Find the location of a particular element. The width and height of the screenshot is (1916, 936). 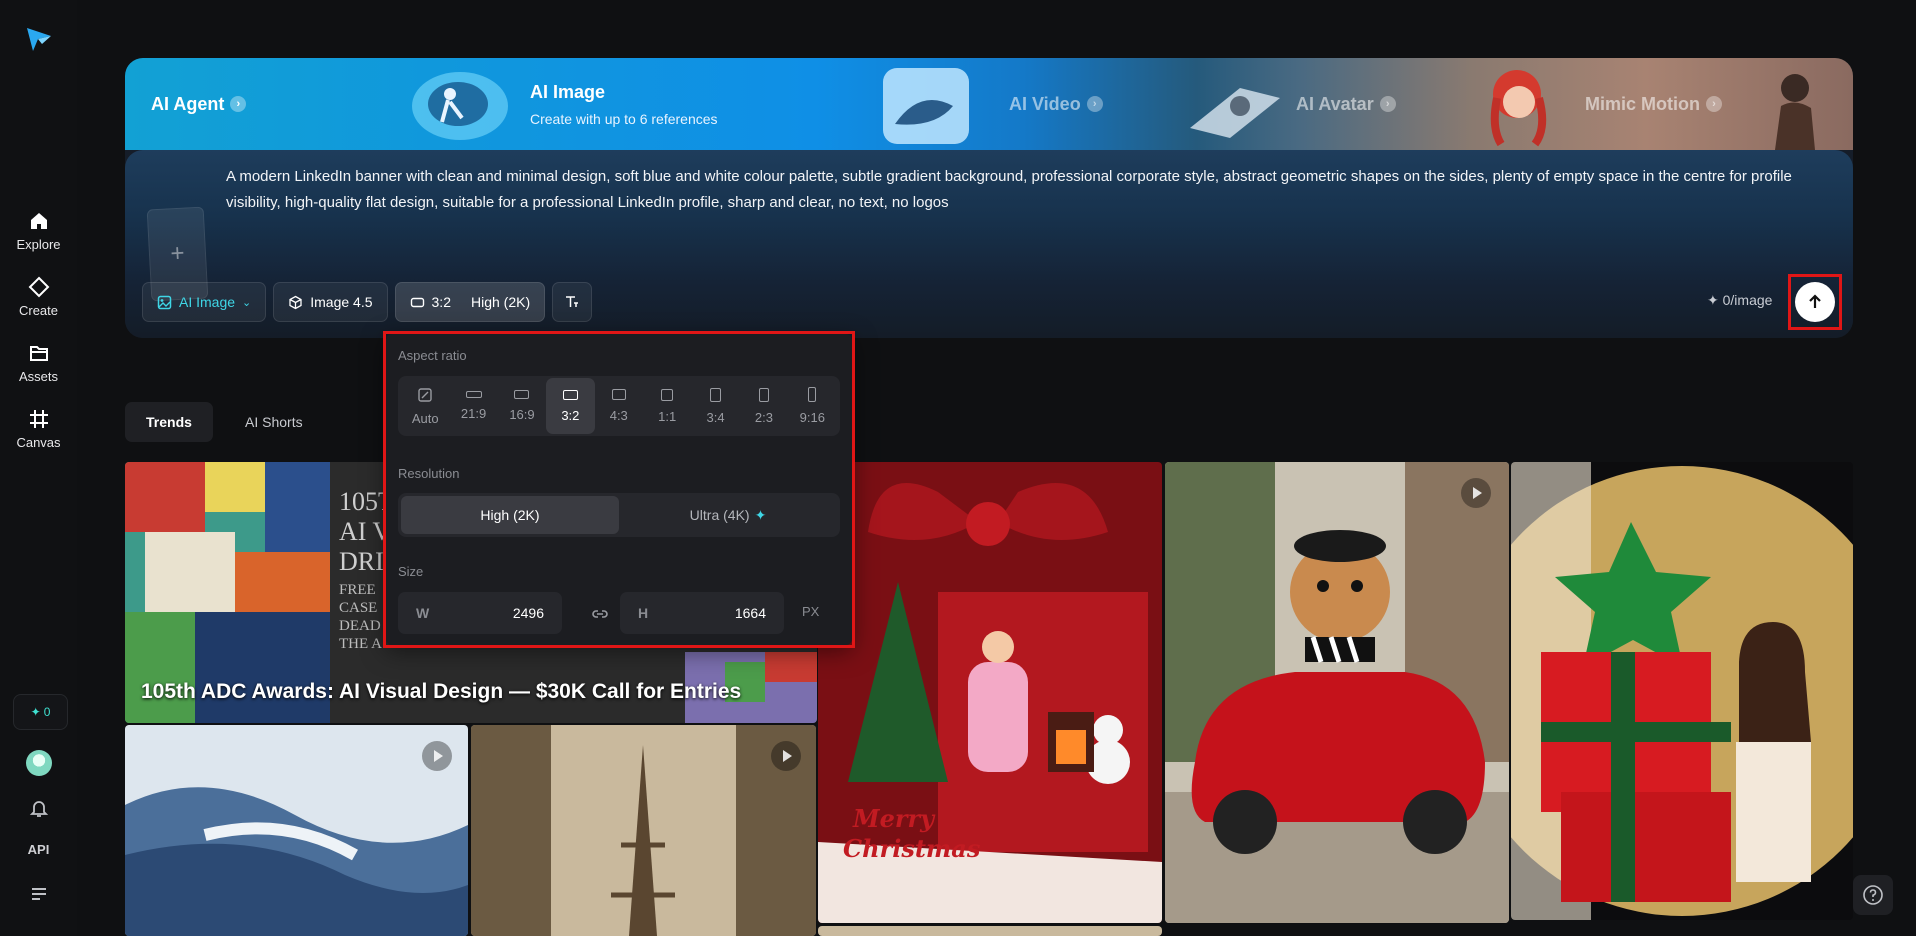

cost-per-image: ✦ 0/image is located at coordinates (1739, 300).